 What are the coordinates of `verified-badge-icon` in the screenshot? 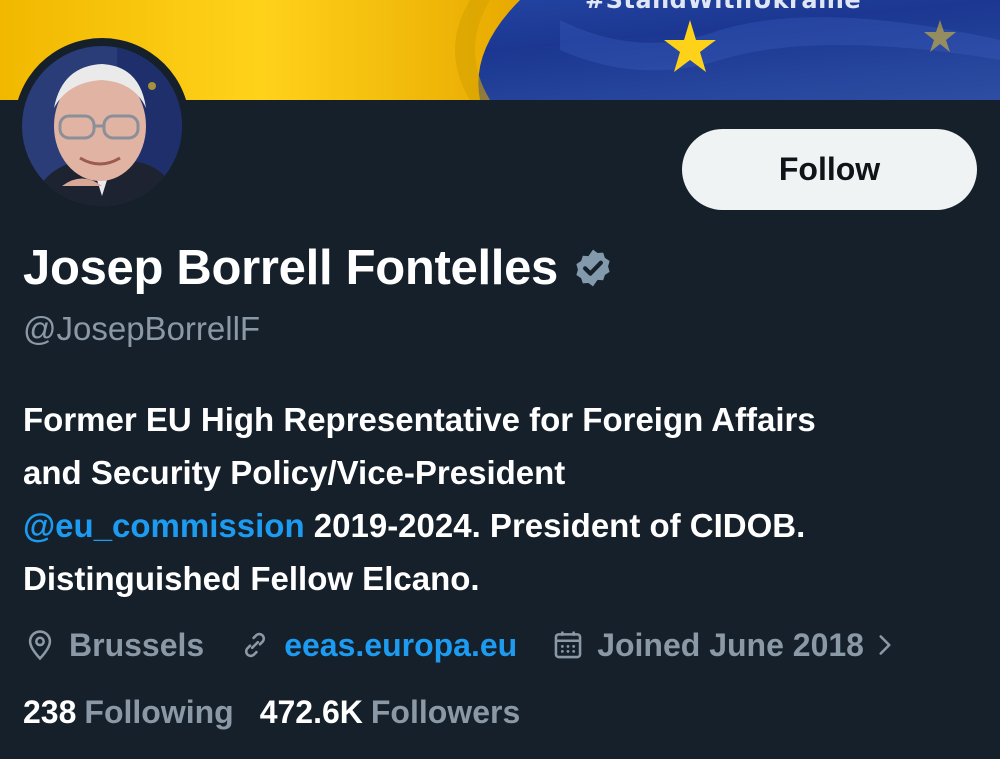 It's located at (593, 268).